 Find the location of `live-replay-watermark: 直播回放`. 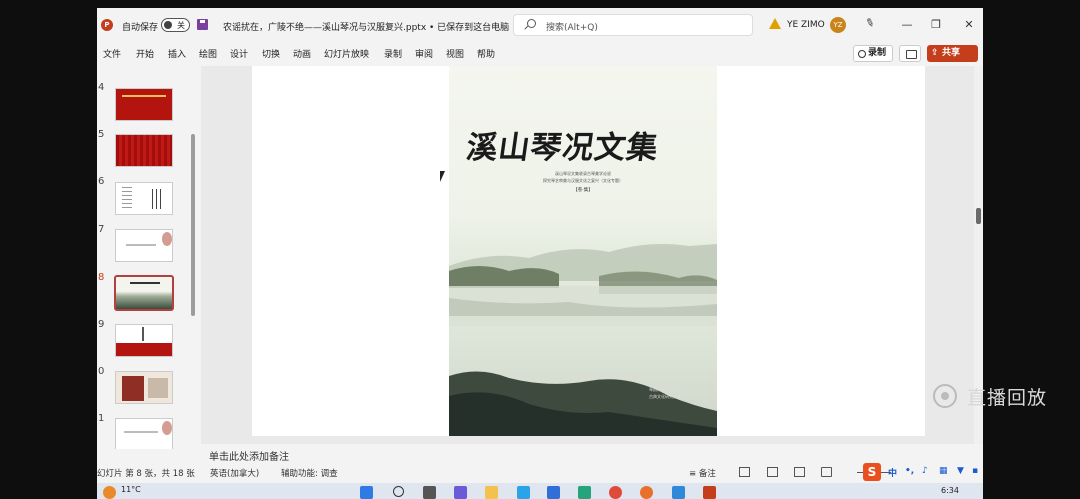

live-replay-watermark: 直播回放 is located at coordinates (998, 396).